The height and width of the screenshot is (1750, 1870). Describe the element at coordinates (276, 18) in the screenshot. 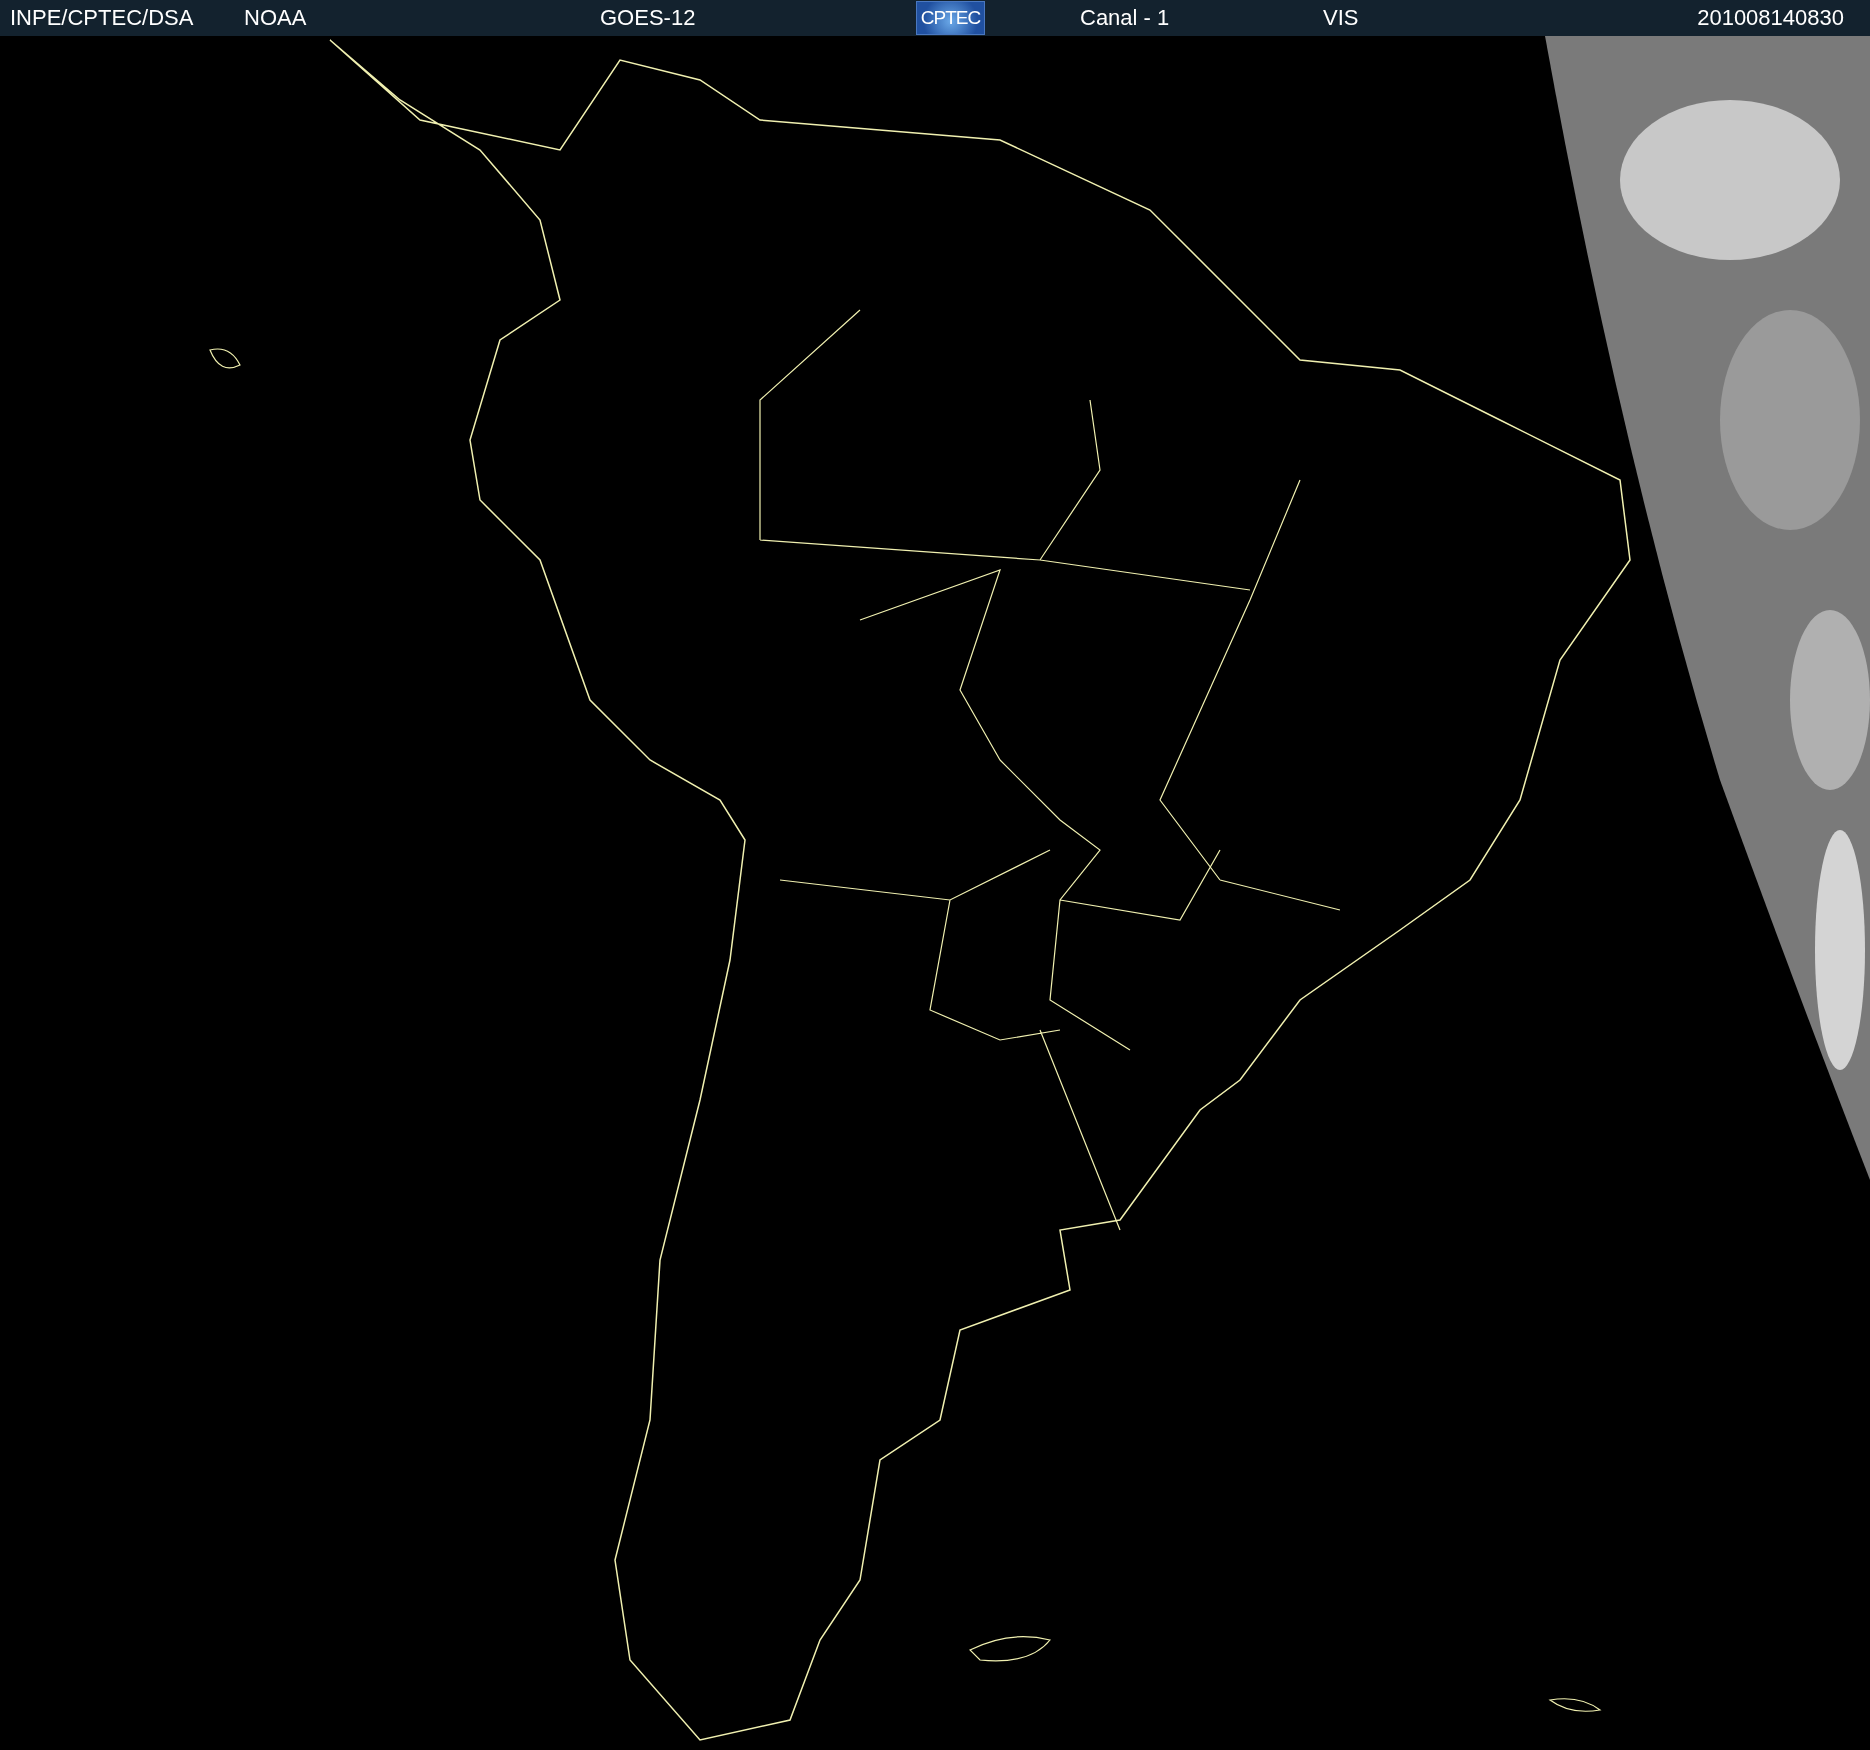

I see `agency-label: NOAA` at that location.